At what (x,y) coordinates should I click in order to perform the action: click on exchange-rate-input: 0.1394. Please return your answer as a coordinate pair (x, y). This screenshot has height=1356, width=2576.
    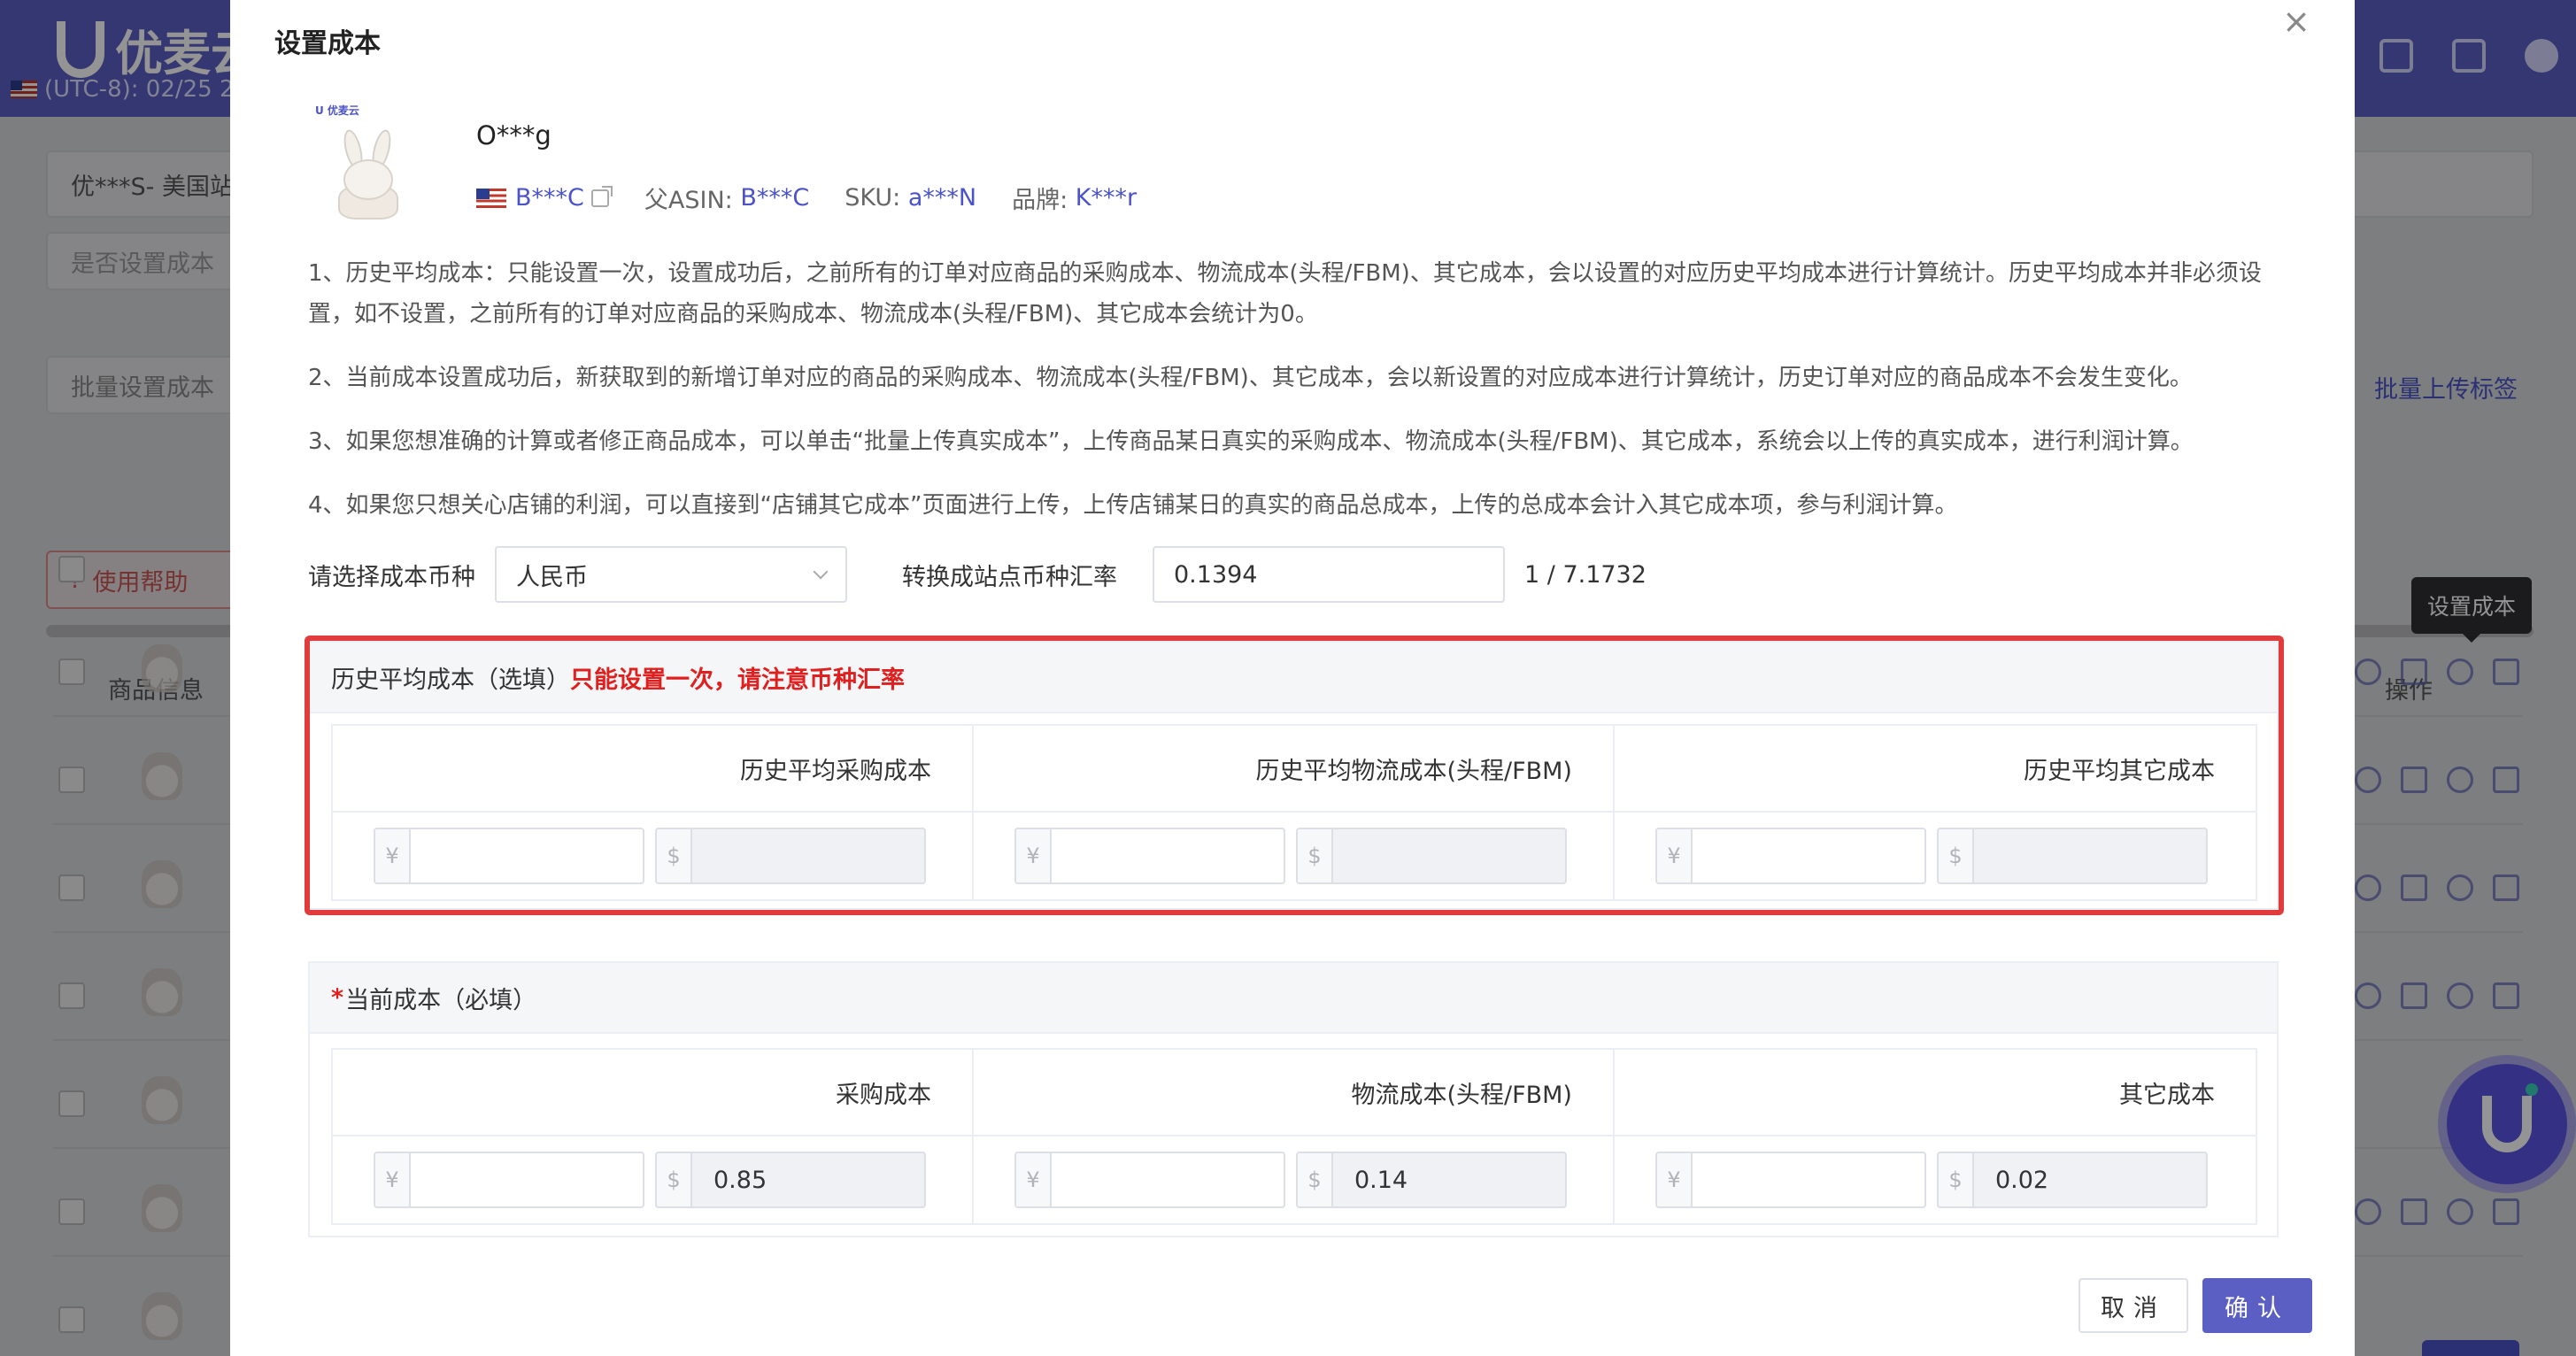
    Looking at the image, I should click on (1329, 574).